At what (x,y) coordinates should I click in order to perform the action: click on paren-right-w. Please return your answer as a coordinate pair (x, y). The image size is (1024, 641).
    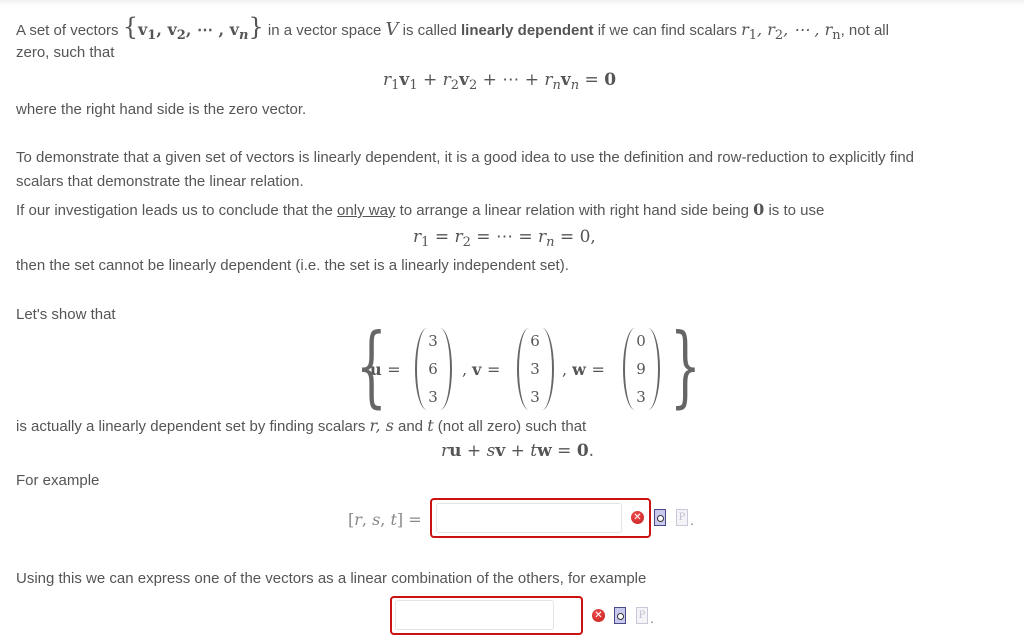
    Looking at the image, I should click on (654, 369).